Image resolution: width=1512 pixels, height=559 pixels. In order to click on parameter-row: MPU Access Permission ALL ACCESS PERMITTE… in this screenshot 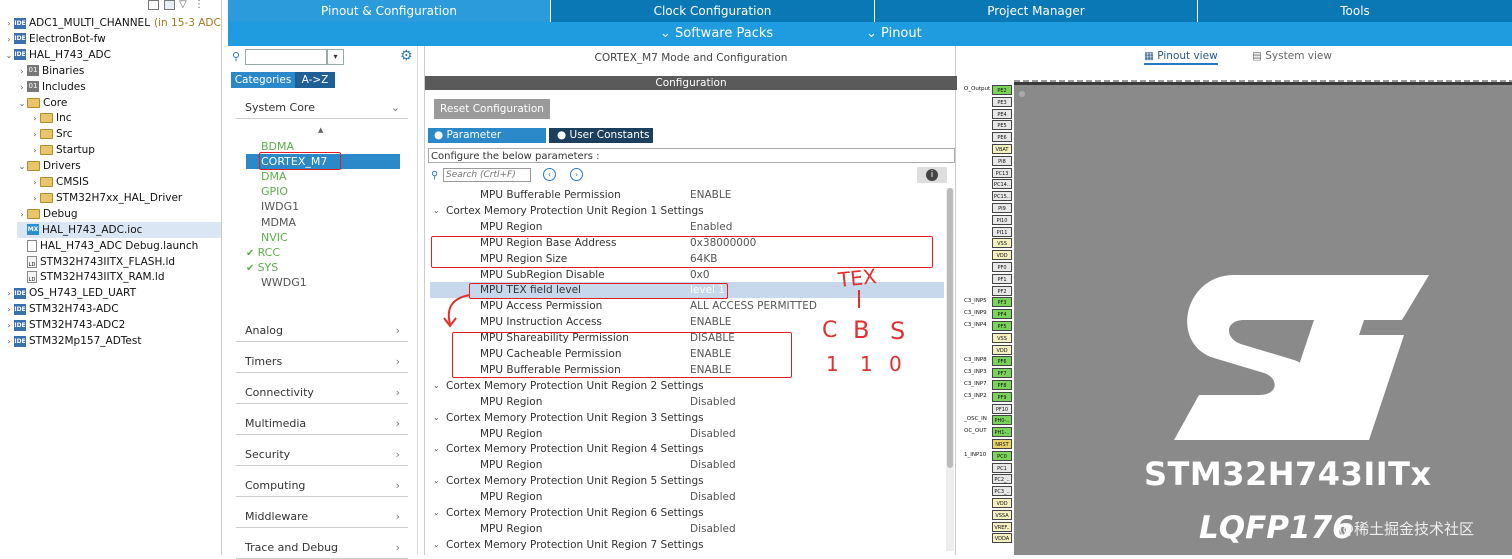, I will do `click(687, 306)`.